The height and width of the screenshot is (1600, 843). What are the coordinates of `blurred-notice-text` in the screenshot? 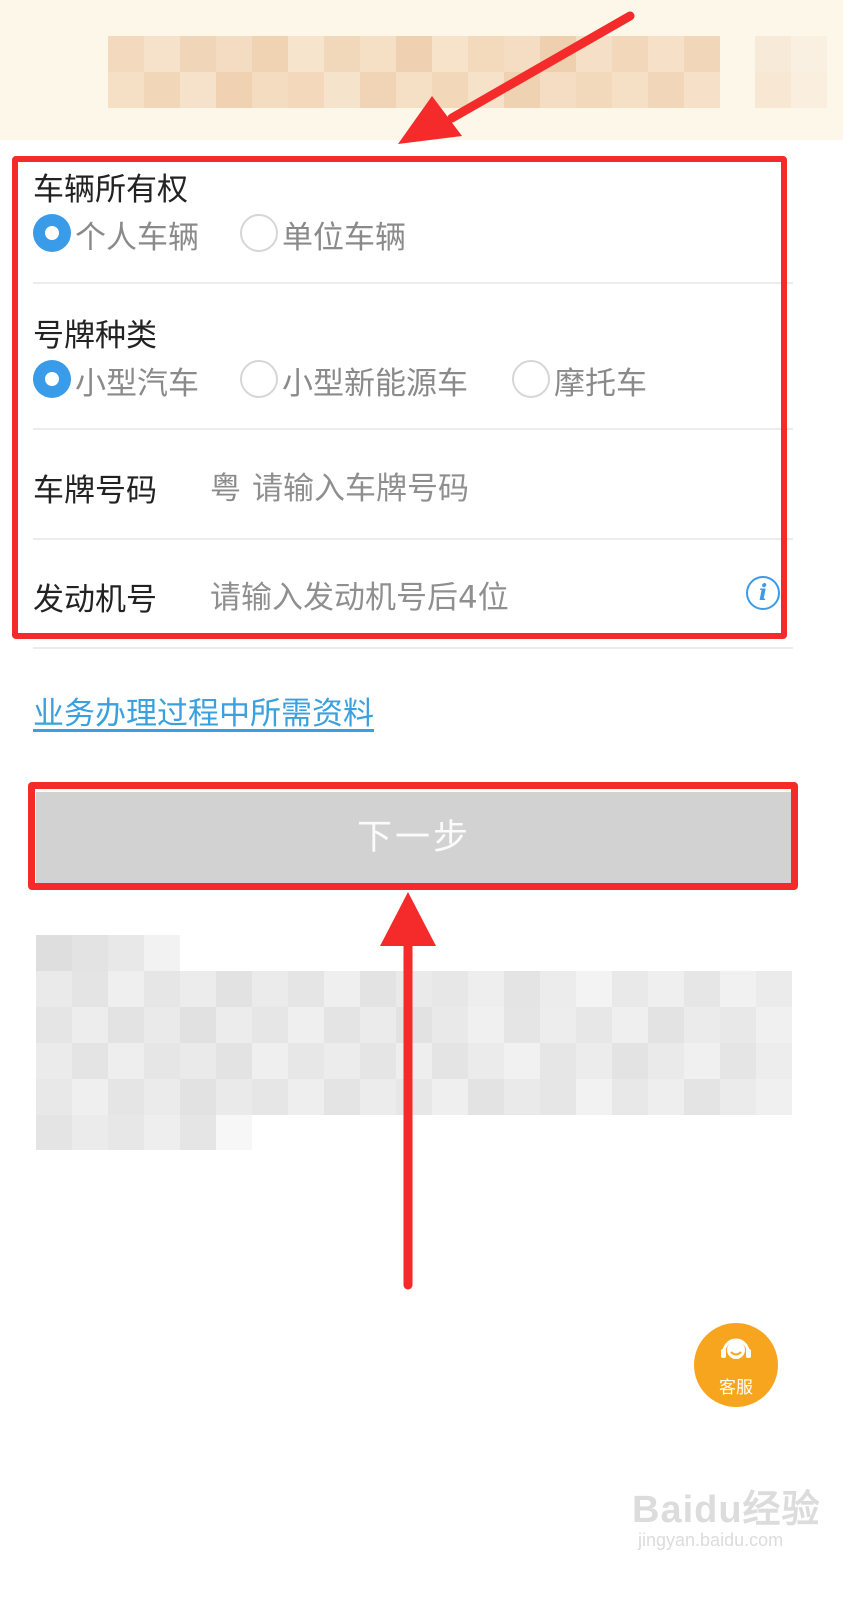 It's located at (414, 1042).